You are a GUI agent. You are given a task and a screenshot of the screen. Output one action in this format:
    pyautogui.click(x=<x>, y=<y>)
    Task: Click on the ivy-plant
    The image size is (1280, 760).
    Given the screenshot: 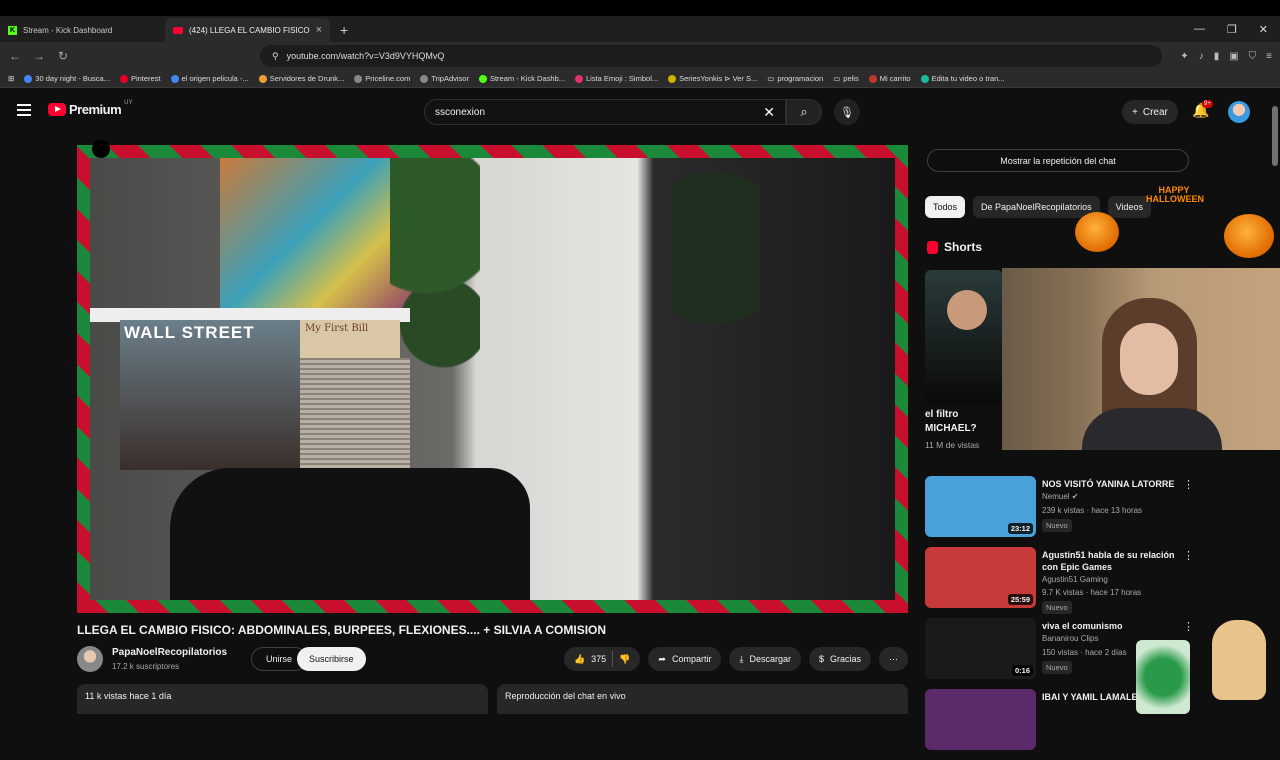 What is the action you would take?
    pyautogui.click(x=715, y=308)
    